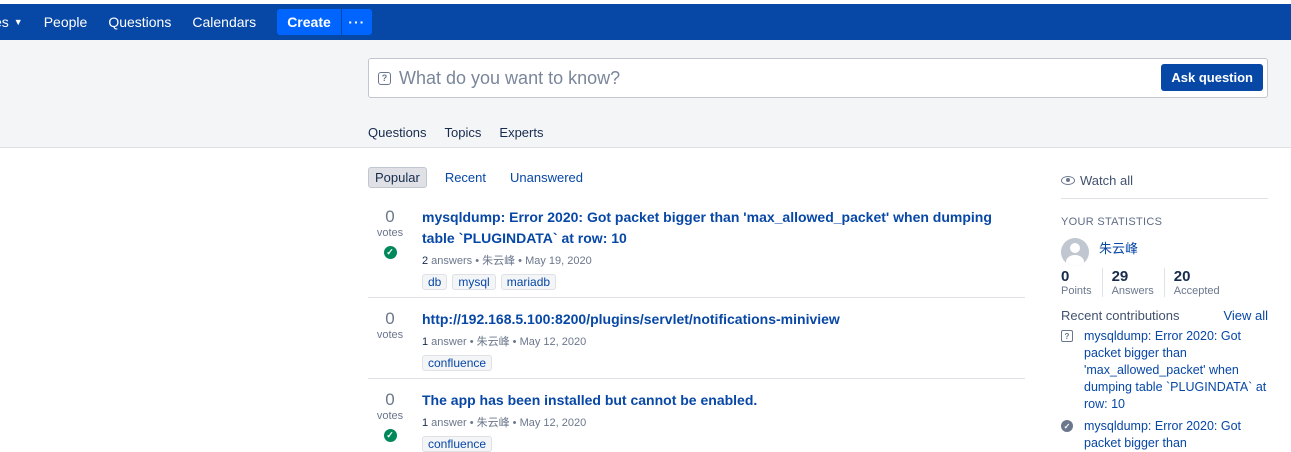 Image resolution: width=1291 pixels, height=452 pixels. I want to click on search-box: ? What do you want to know? Ask question, so click(818, 78).